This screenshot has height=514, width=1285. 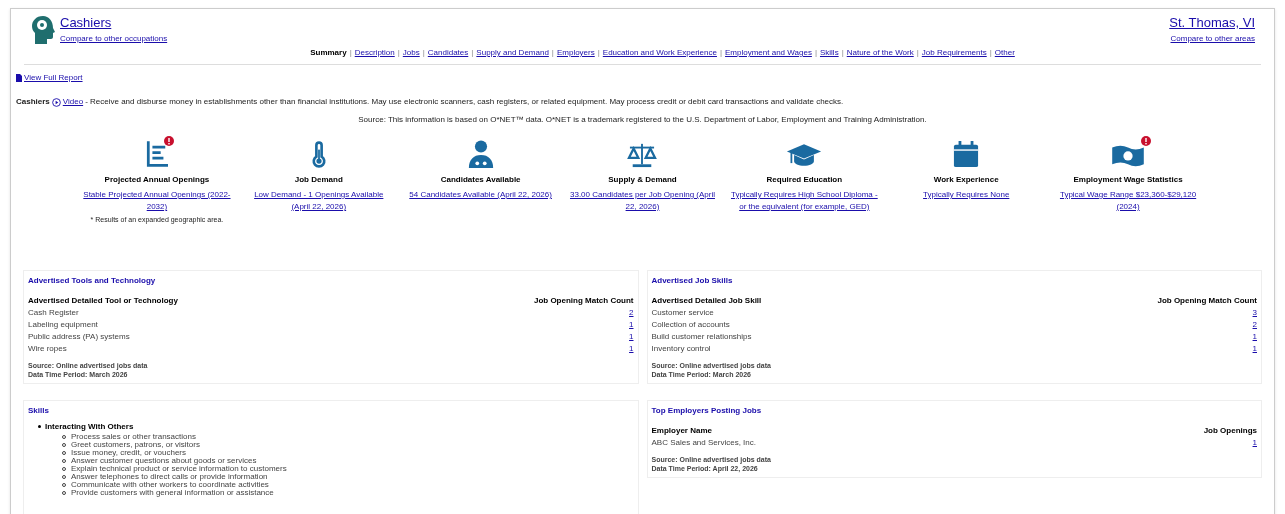 What do you see at coordinates (966, 195) in the screenshot?
I see `stat-link: Typically Requires None` at bounding box center [966, 195].